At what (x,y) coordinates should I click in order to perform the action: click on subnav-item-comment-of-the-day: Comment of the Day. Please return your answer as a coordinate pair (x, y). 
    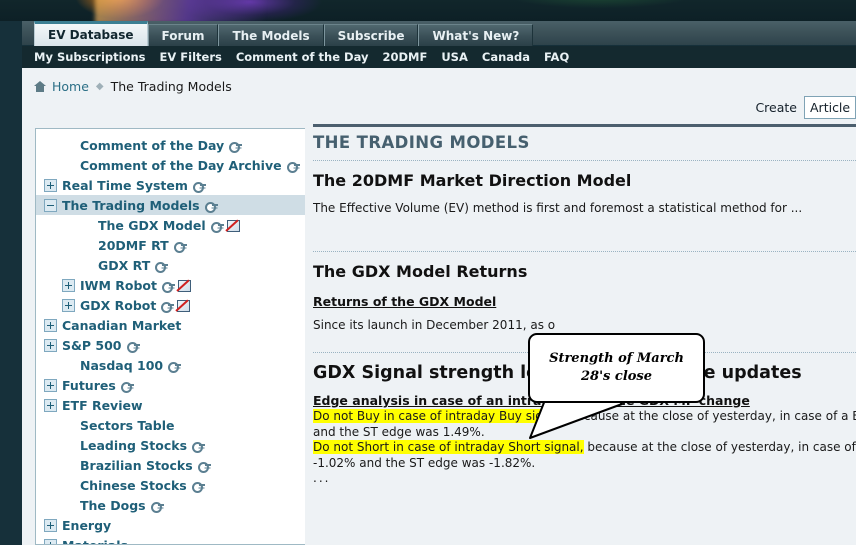
    Looking at the image, I should click on (302, 57).